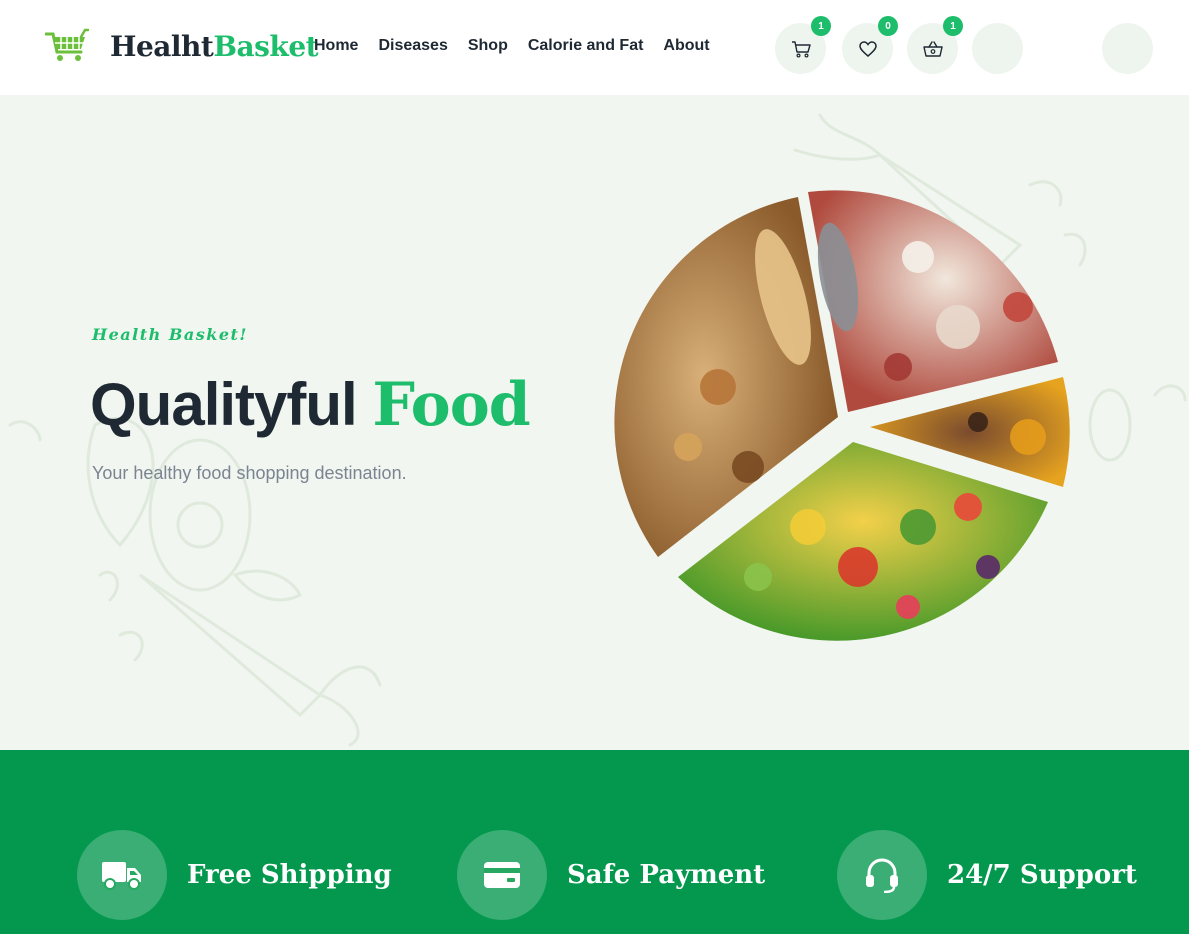  I want to click on nav-shop: Shop, so click(488, 46).